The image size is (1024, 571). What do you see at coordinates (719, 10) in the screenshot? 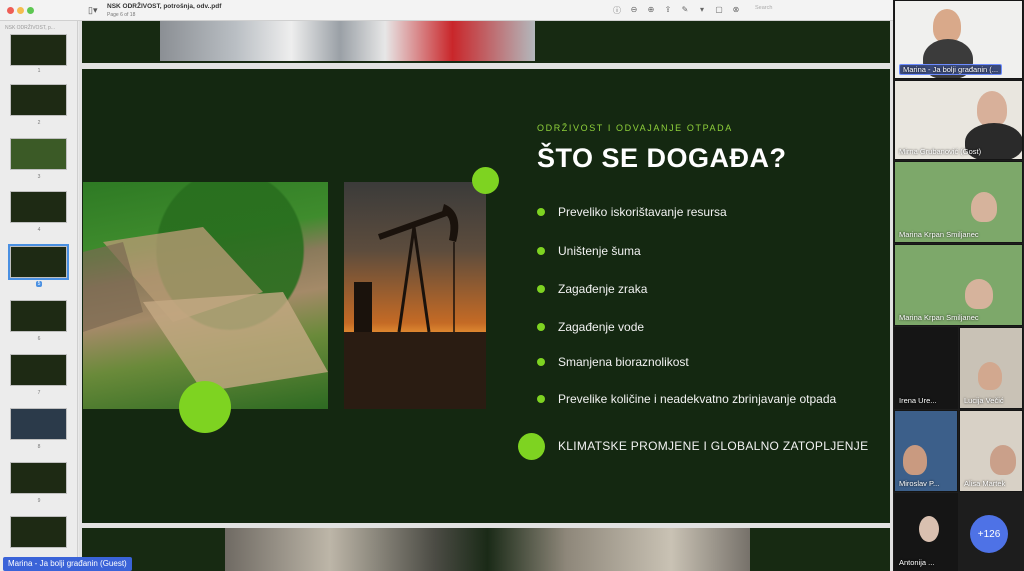
I see `crop-icon: ▢` at bounding box center [719, 10].